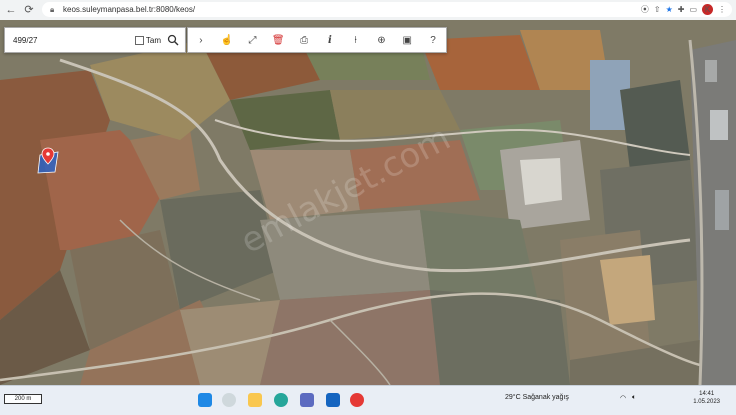 The width and height of the screenshot is (736, 415). I want to click on clock-time: 14:41, so click(707, 394).